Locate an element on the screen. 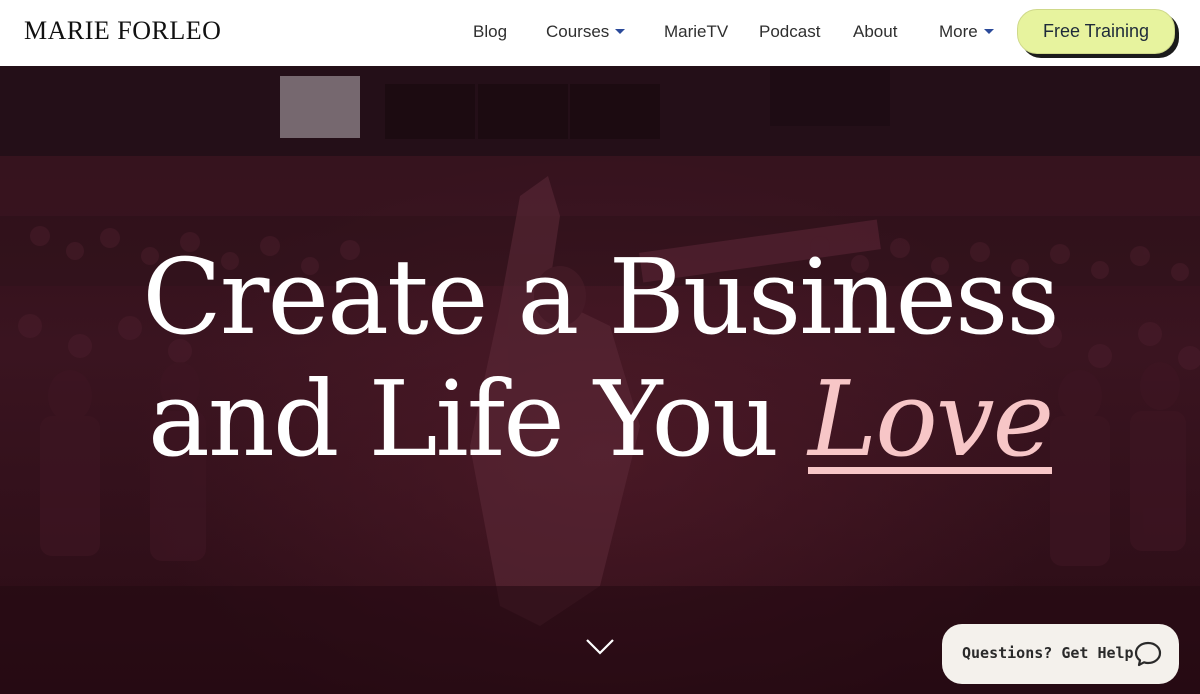  nav-about-label: About is located at coordinates (875, 31).